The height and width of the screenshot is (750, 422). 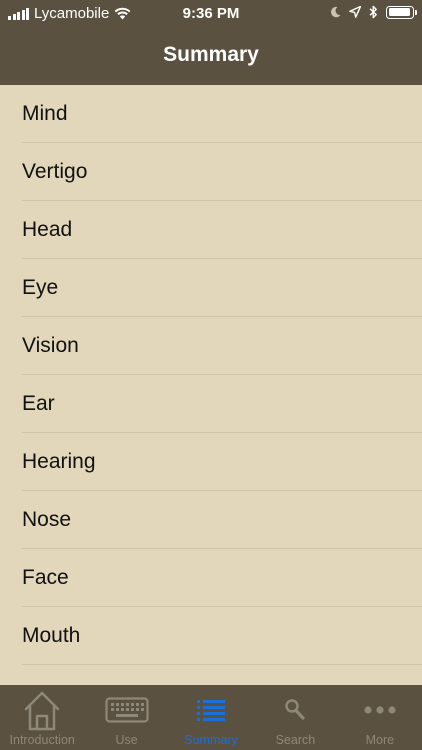 What do you see at coordinates (45, 577) in the screenshot?
I see `list-item-label: Face` at bounding box center [45, 577].